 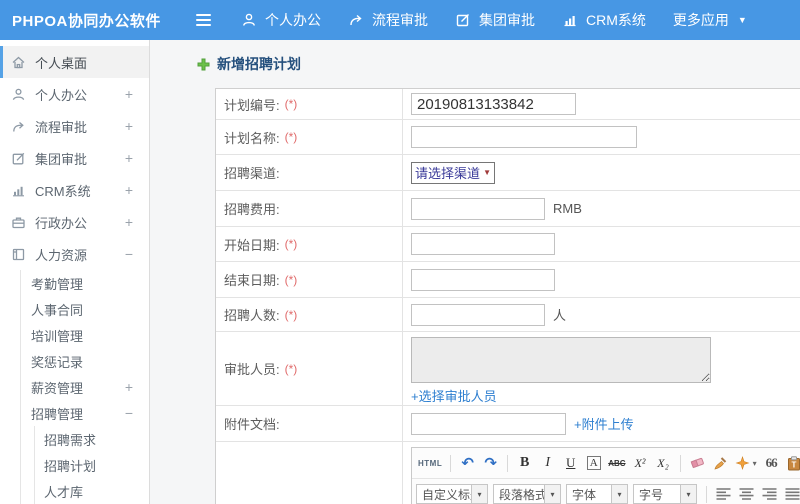 I want to click on sidebar-subitem-attendance: 考勤管理, so click(x=85, y=283).